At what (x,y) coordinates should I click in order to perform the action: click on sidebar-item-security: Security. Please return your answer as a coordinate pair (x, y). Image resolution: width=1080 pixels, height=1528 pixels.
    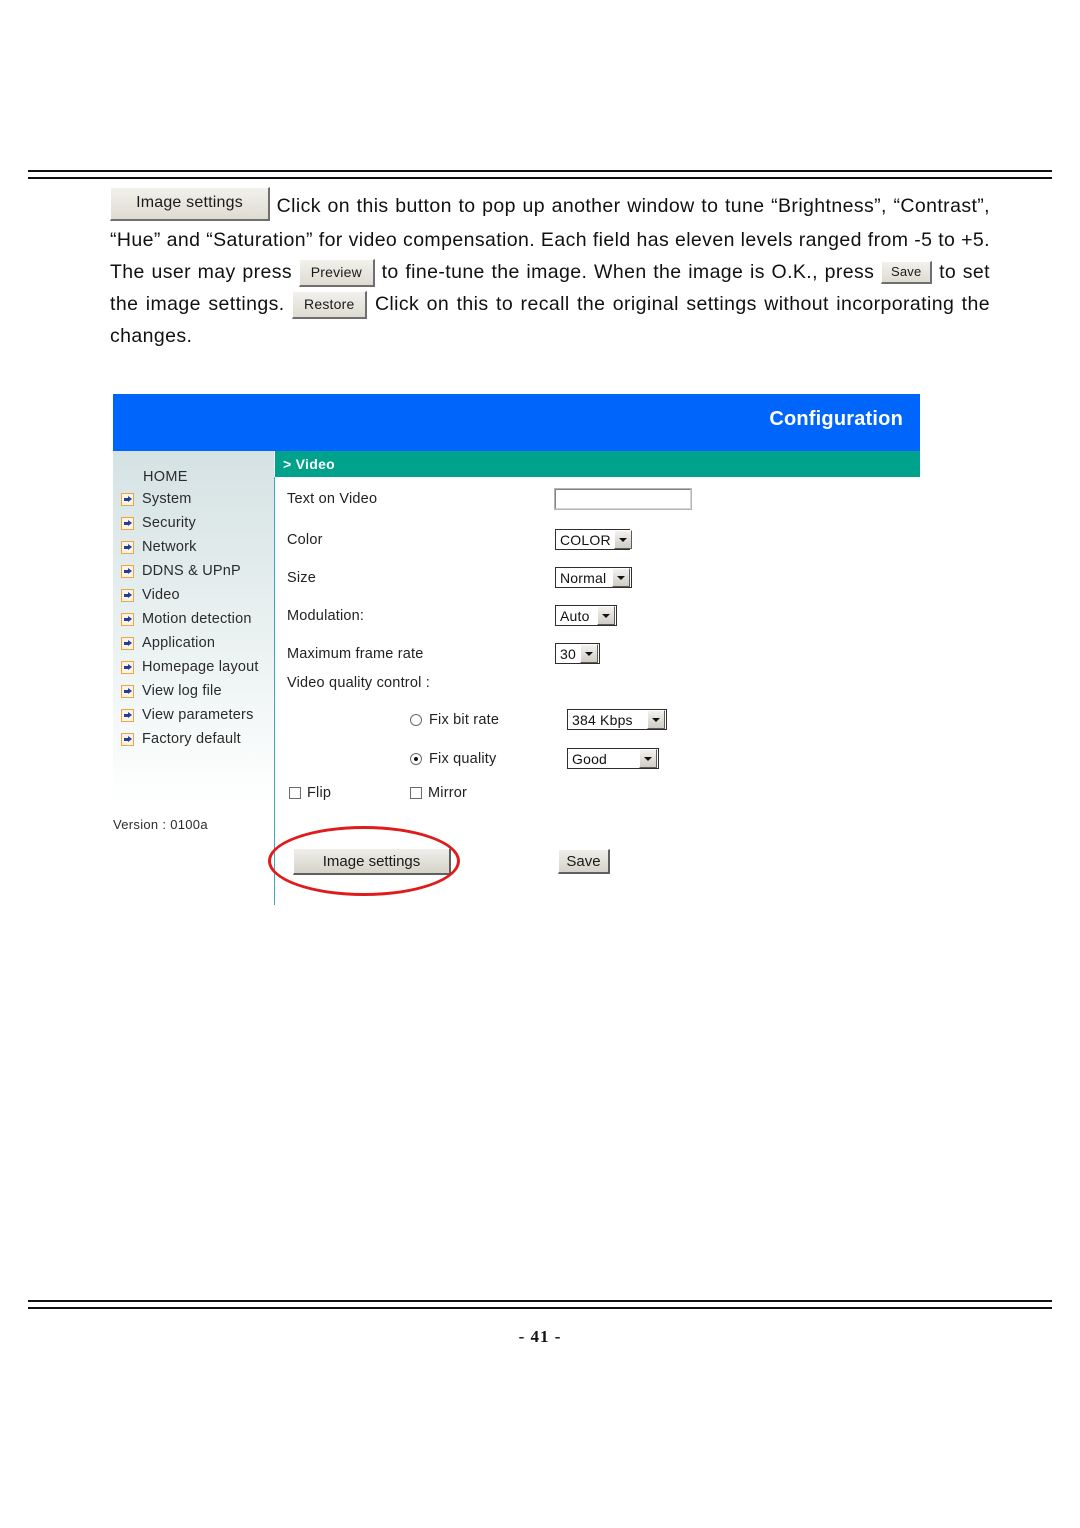
    Looking at the image, I should click on (193, 523).